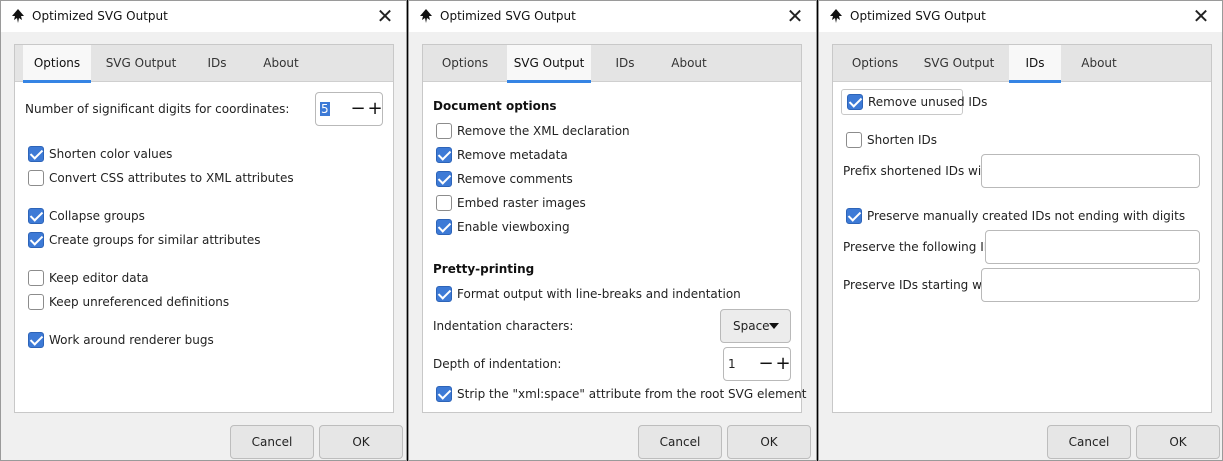 The height and width of the screenshot is (461, 1223). I want to click on checkbox-label: Remove unused IDs, so click(928, 102).